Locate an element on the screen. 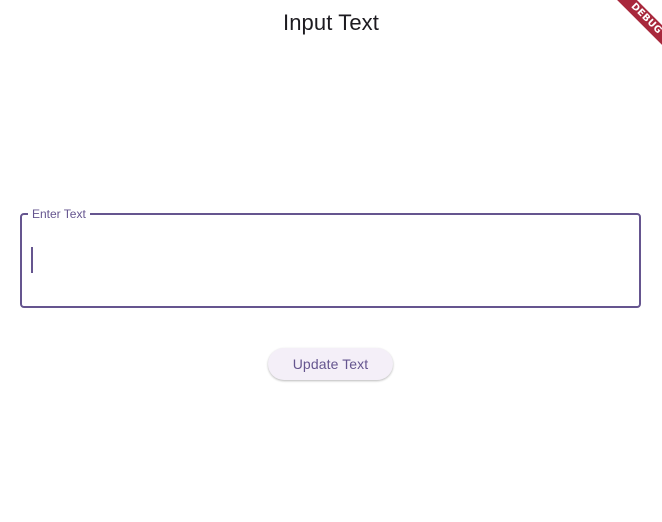  debug-banner: DEBUG is located at coordinates (622, 40).